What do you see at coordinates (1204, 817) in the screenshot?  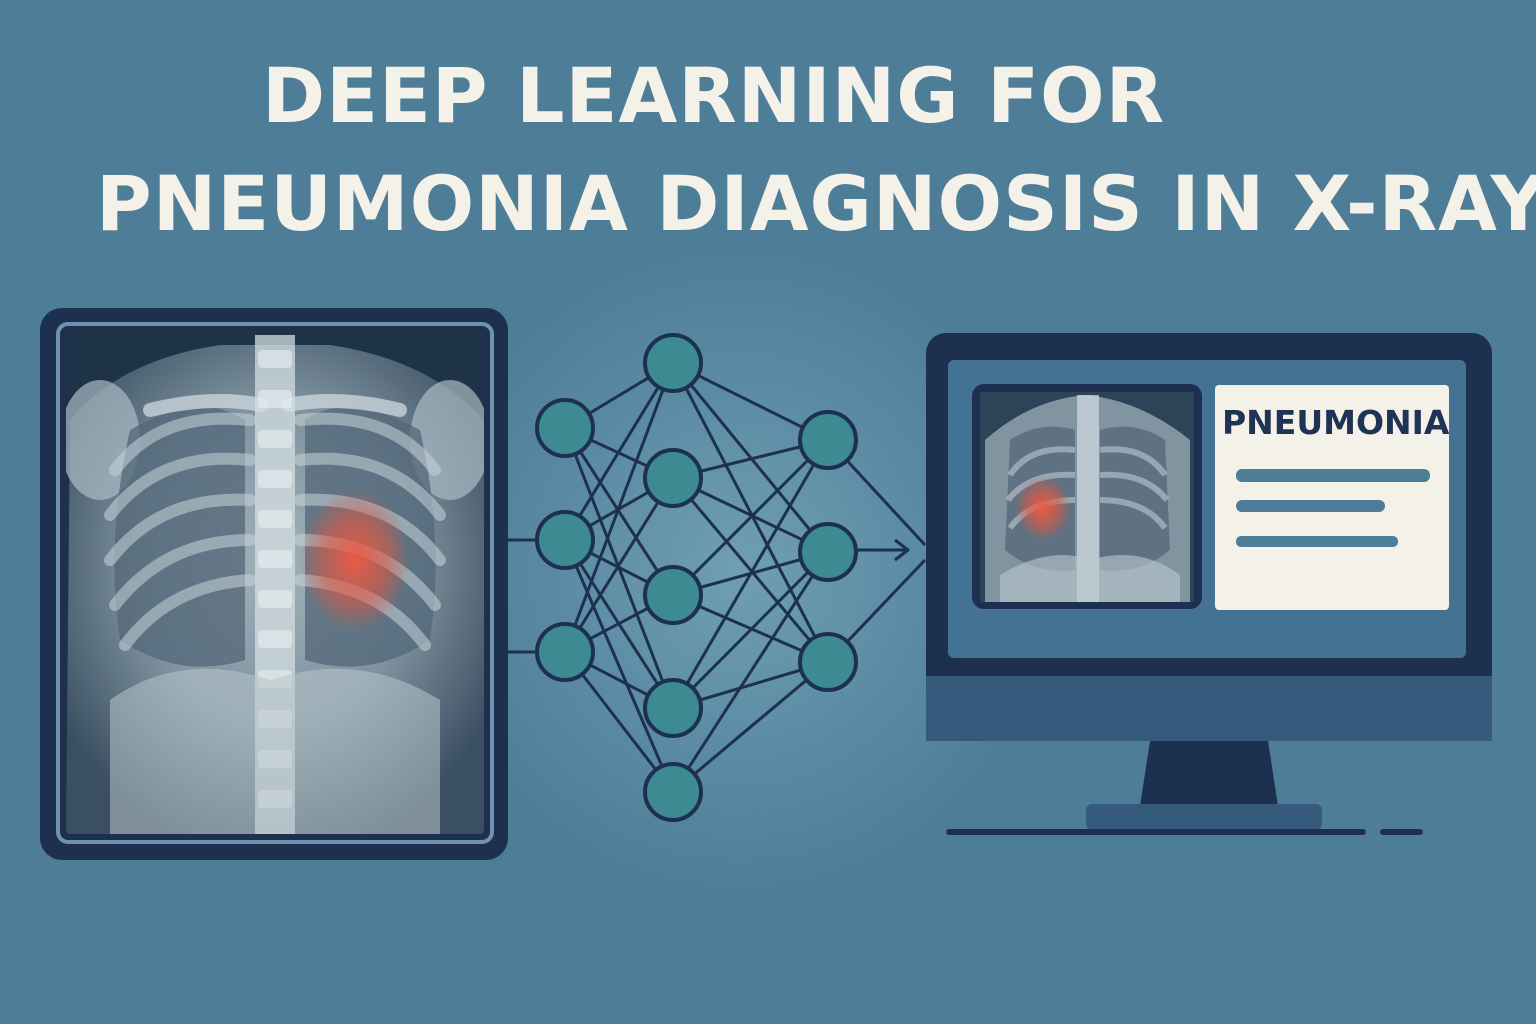 I see `monitor-stand-base` at bounding box center [1204, 817].